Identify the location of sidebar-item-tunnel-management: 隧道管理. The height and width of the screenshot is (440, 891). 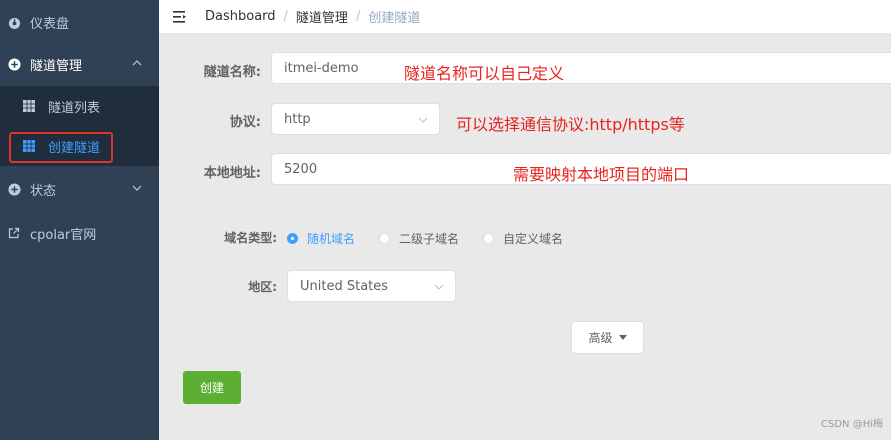
(79, 64).